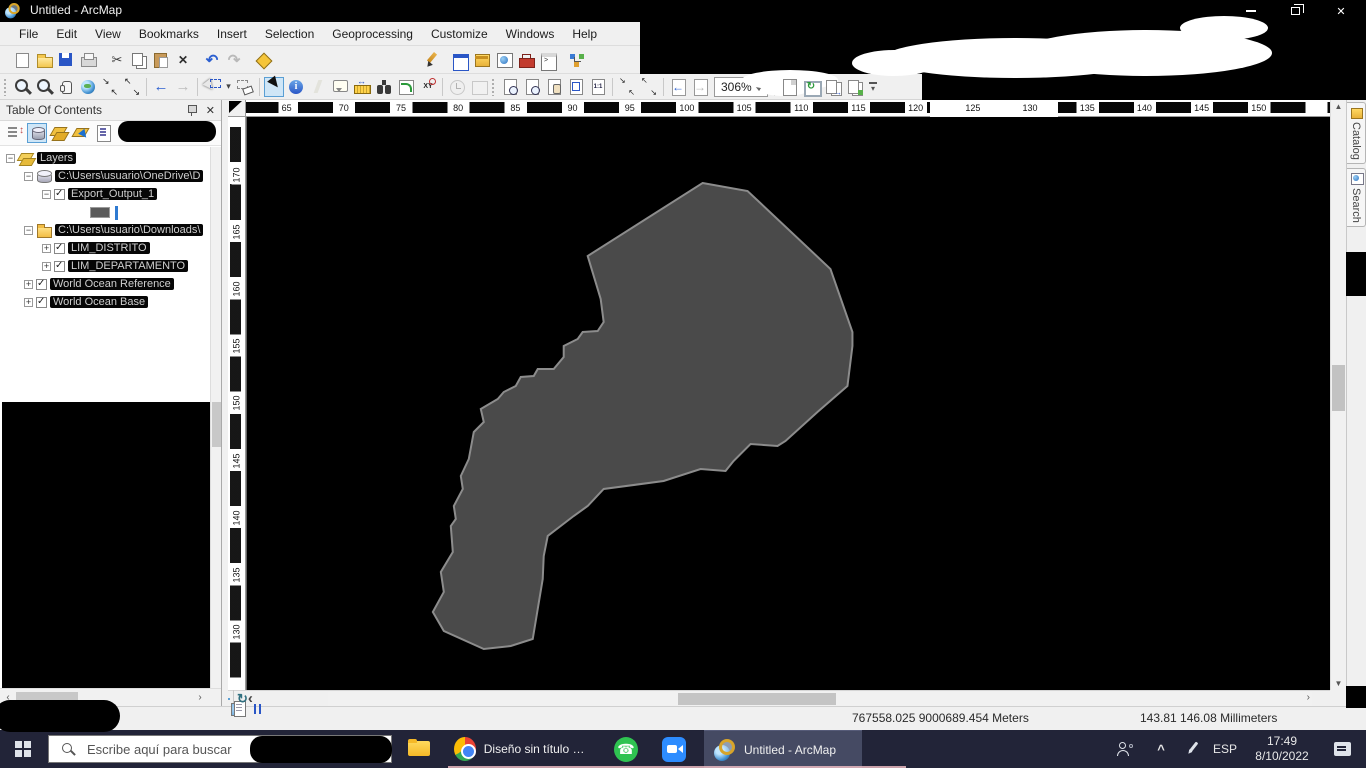 The height and width of the screenshot is (768, 1366). Describe the element at coordinates (117, 60) in the screenshot. I see `cut-button: ✂` at that location.